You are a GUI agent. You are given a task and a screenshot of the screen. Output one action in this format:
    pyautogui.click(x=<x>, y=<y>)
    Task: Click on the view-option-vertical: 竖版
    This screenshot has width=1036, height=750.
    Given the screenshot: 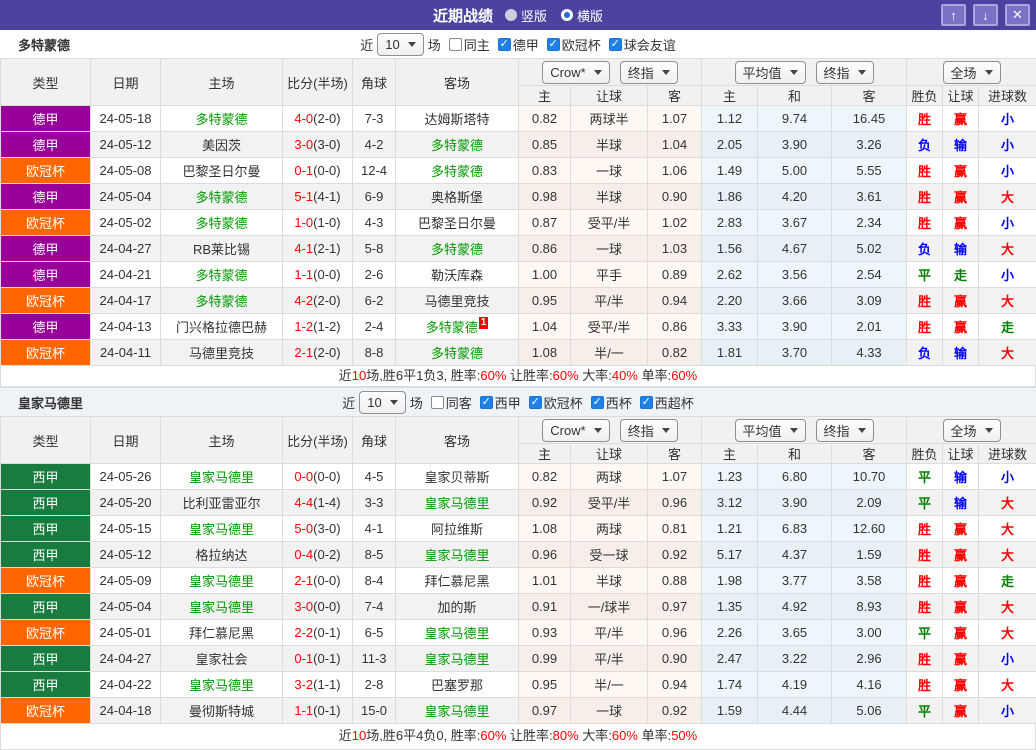 What is the action you would take?
    pyautogui.click(x=526, y=15)
    